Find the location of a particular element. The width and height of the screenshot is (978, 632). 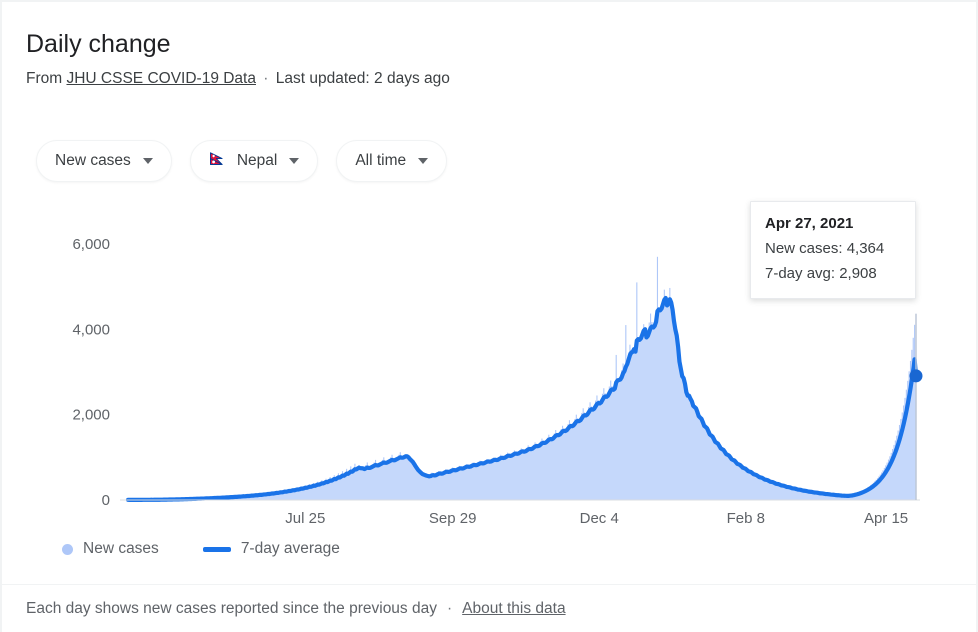

x-axis-tick-labels: Jul 25 Sep 29 Dec 4 Feb 8 Apr 15 is located at coordinates (596, 518).